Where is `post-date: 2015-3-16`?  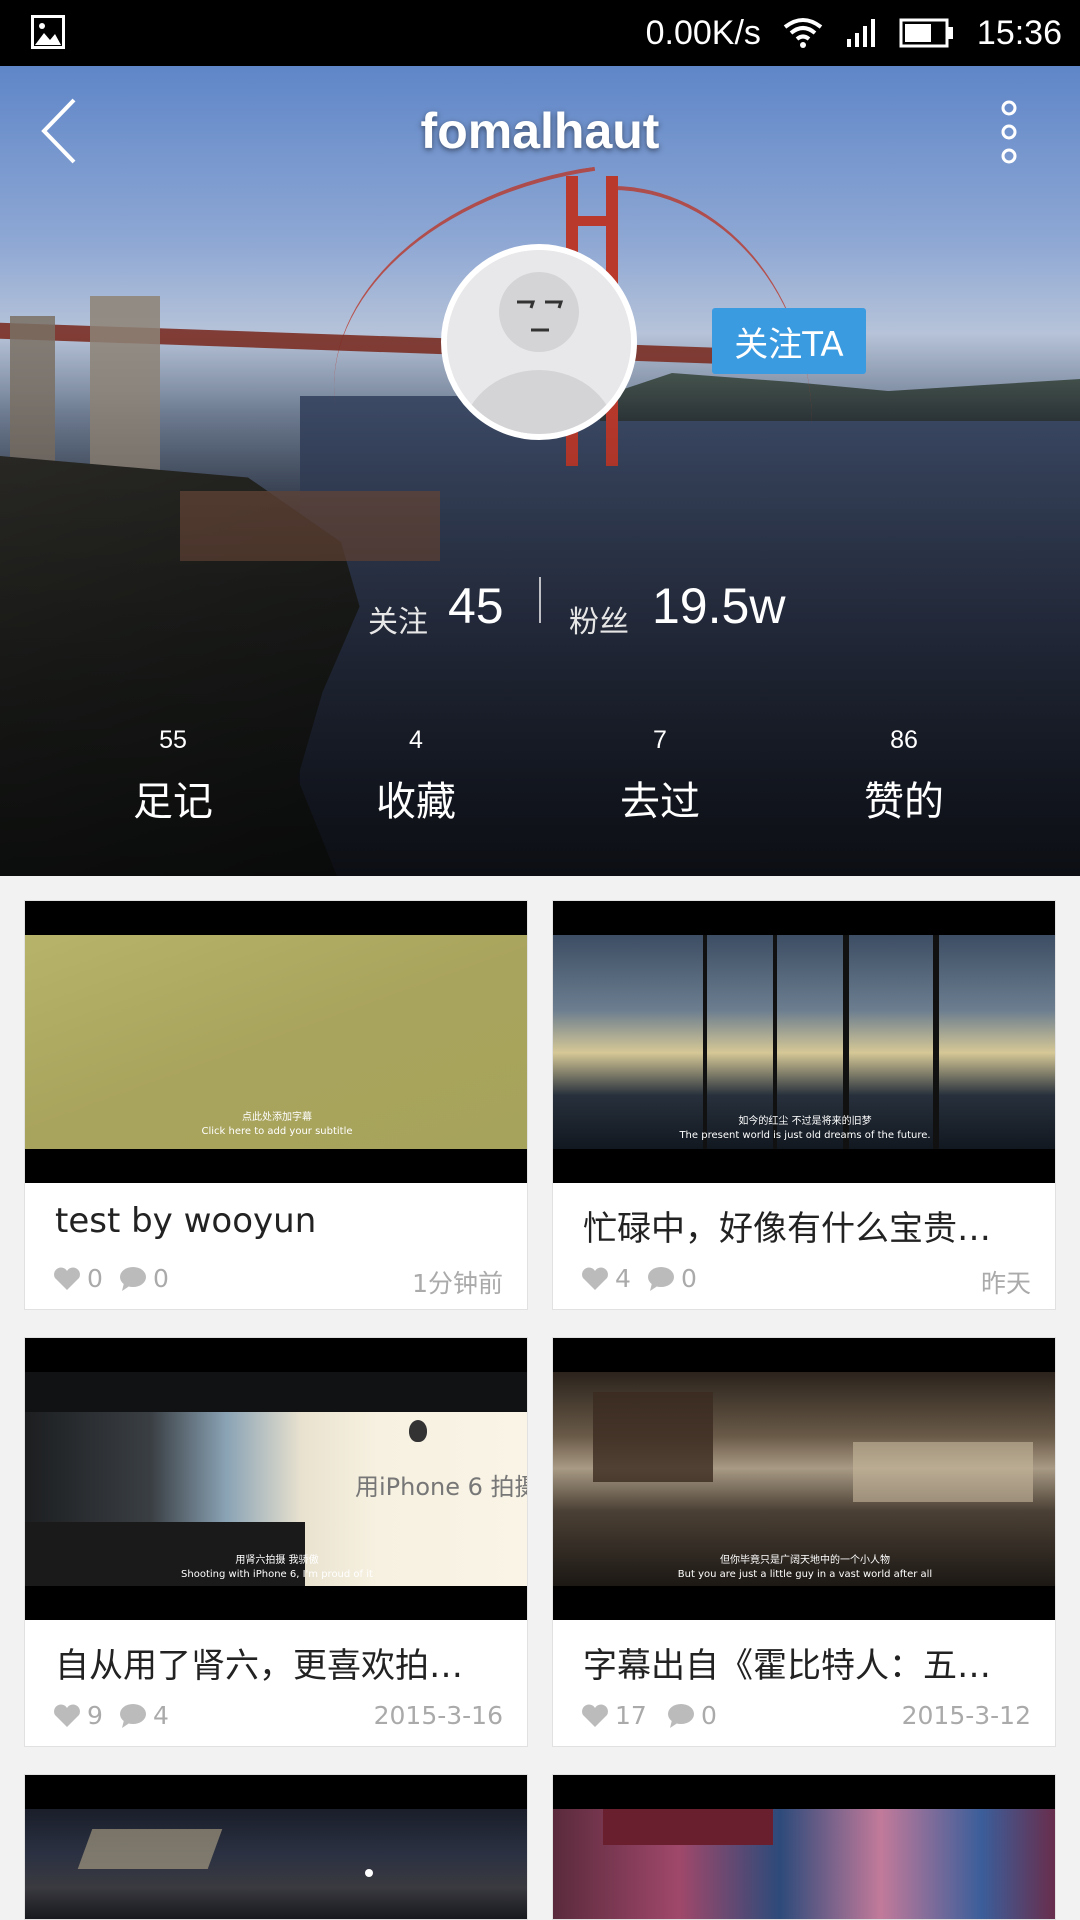
post-date: 2015-3-16 is located at coordinates (438, 1715).